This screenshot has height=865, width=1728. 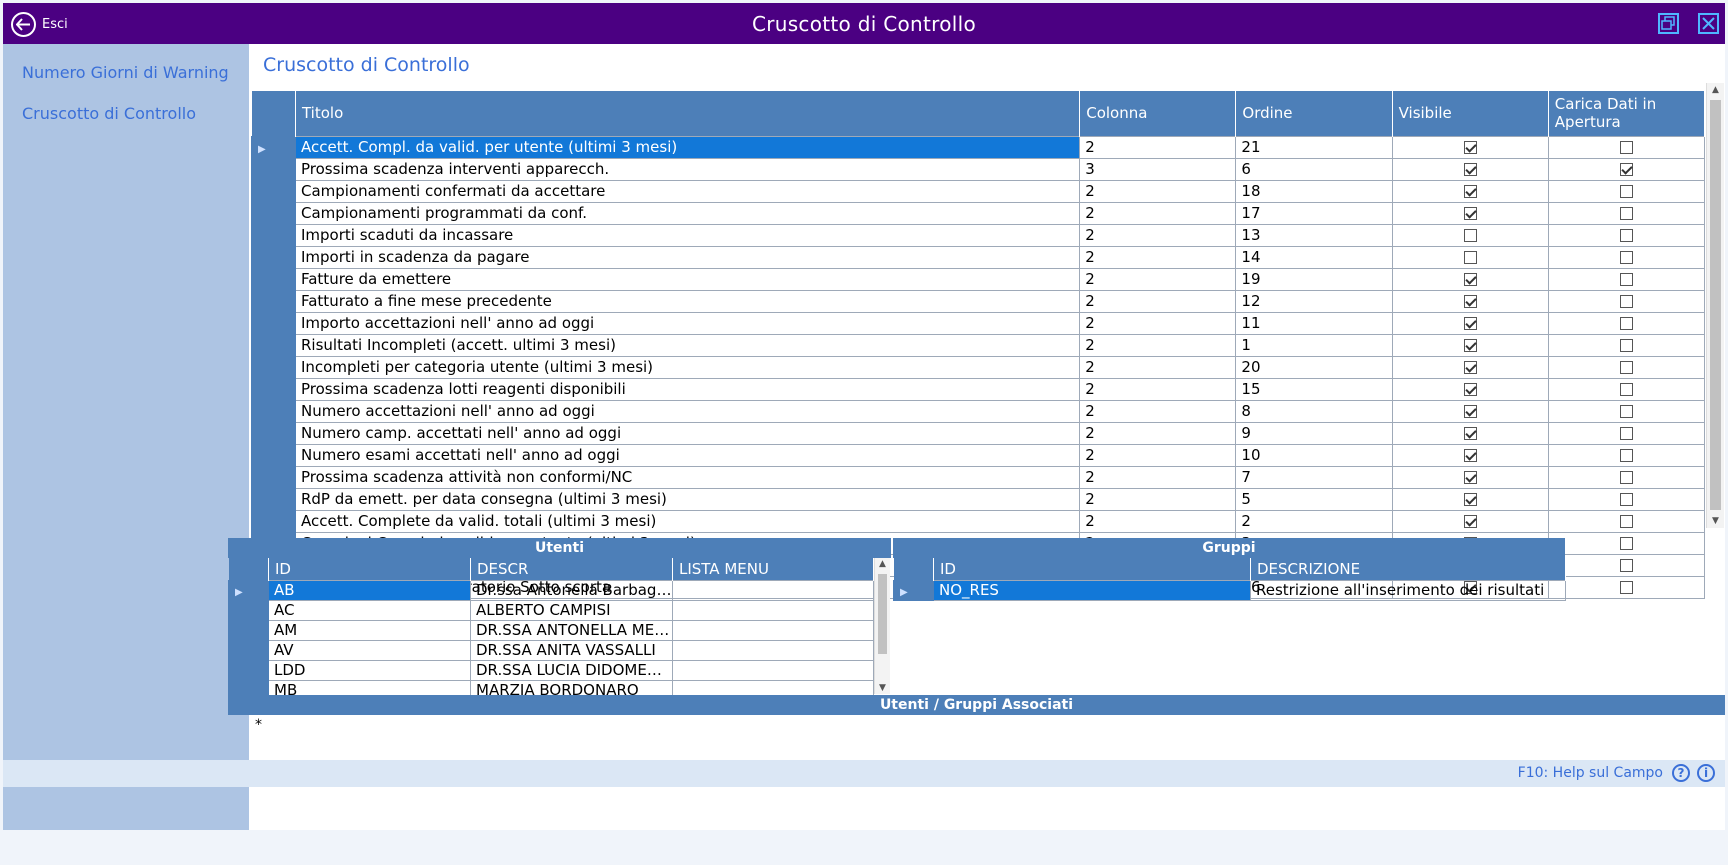 I want to click on utenti-column-descr: DESCR, so click(x=571, y=569).